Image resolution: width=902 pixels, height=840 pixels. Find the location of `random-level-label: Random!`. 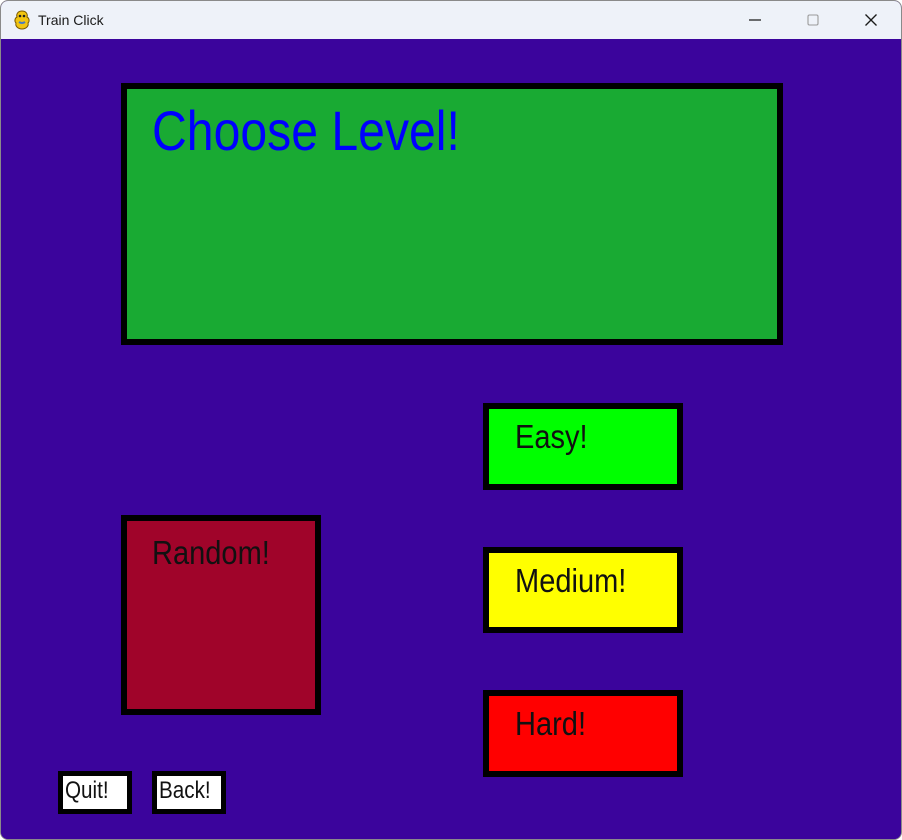

random-level-label: Random! is located at coordinates (211, 552).